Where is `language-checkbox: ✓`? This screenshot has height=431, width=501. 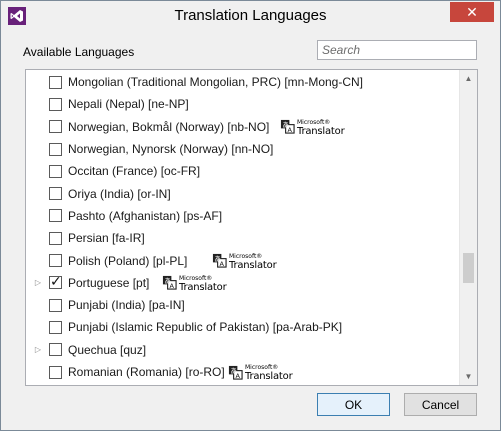
language-checkbox: ✓ is located at coordinates (55, 281).